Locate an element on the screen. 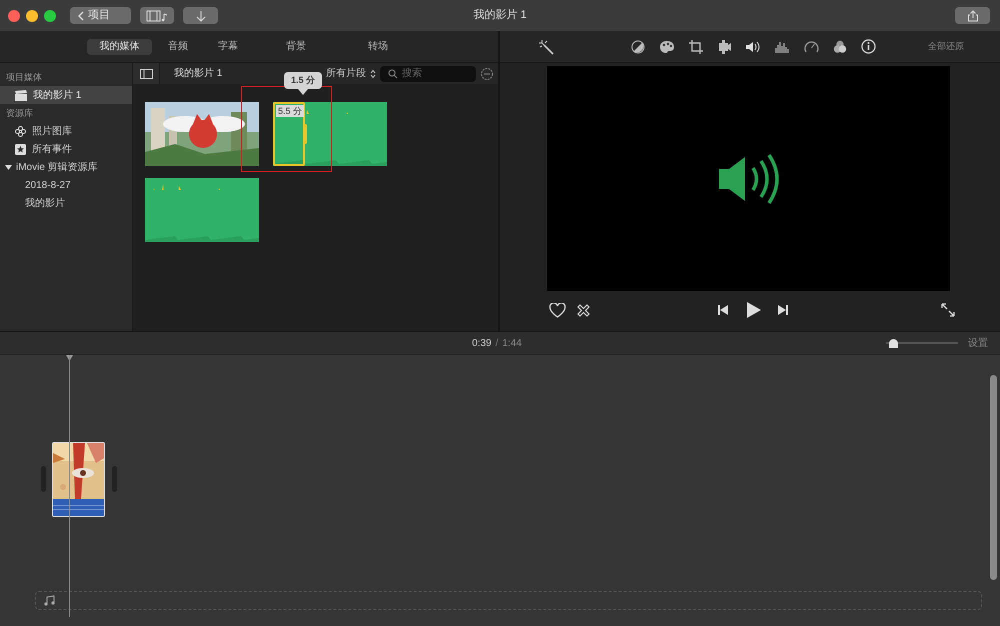  section-heading: 资源库 is located at coordinates (19, 113).